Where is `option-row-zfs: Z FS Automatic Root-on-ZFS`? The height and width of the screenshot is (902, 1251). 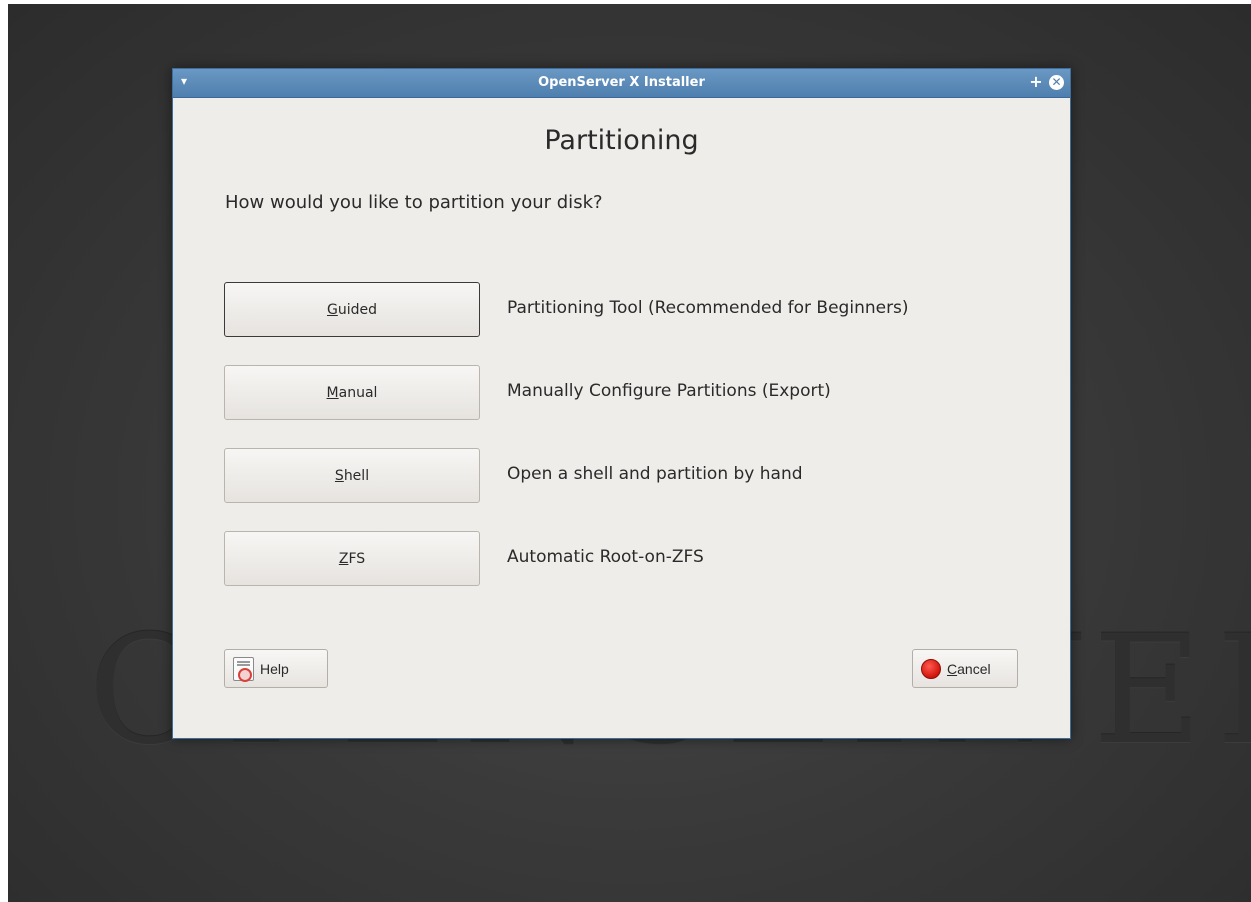
option-row-zfs: Z FS Automatic Root-on-ZFS is located at coordinates (634, 558).